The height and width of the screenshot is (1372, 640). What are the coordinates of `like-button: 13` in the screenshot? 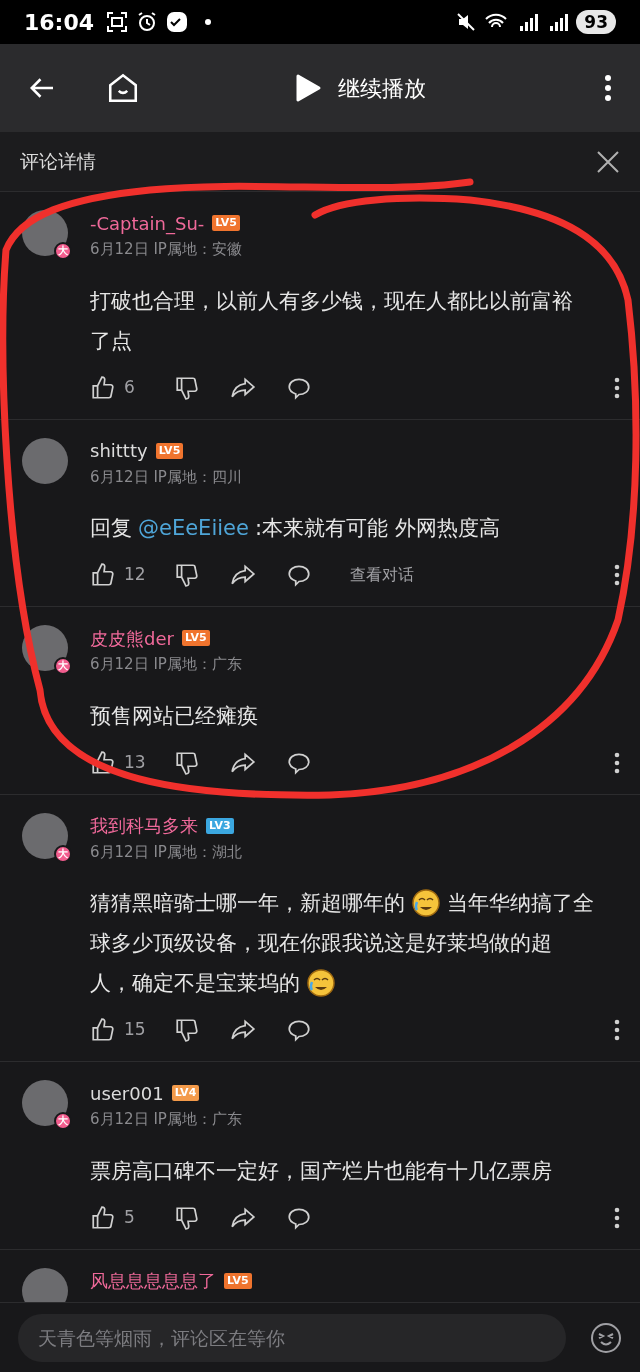 It's located at (132, 762).